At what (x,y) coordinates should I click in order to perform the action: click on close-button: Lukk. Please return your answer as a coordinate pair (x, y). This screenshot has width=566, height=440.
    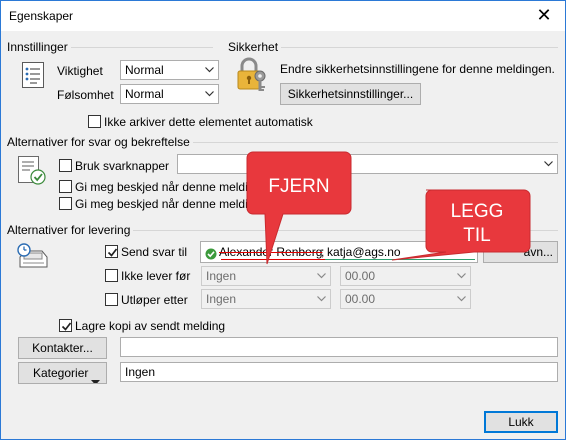
    Looking at the image, I should click on (521, 422).